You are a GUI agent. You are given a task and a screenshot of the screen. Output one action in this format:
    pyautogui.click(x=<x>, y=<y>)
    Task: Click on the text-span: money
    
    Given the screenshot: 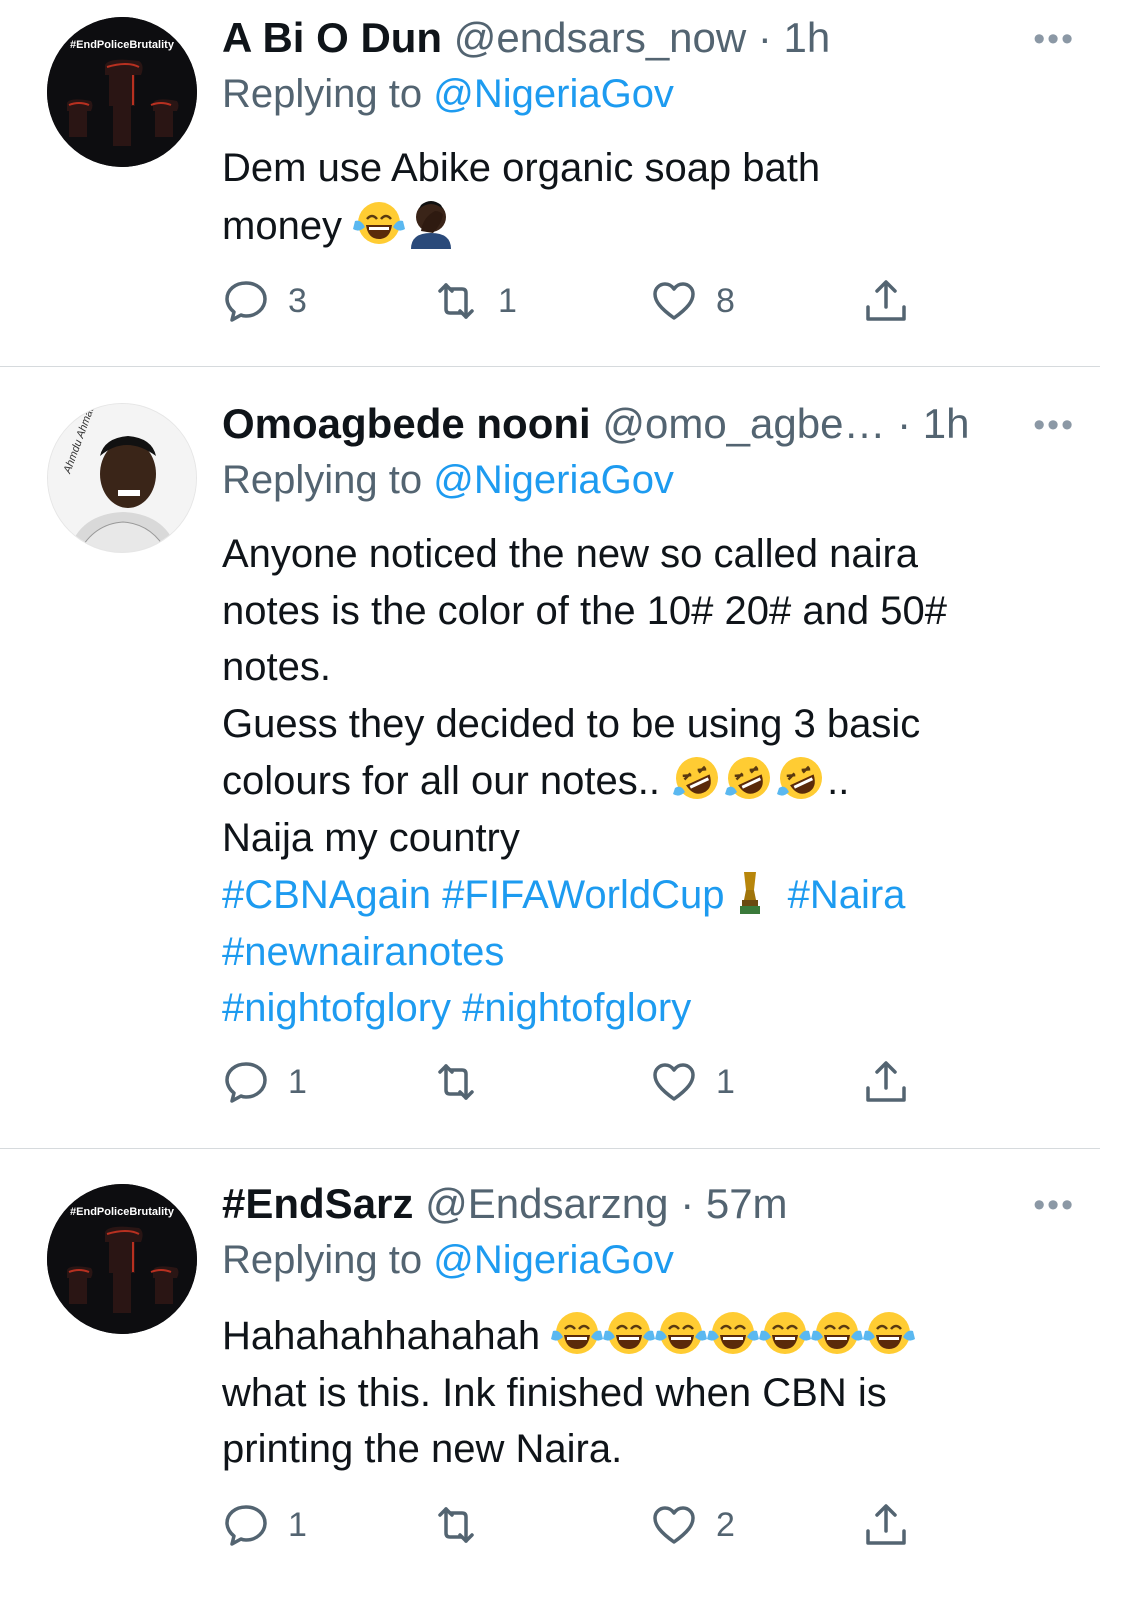 What is the action you would take?
    pyautogui.click(x=282, y=225)
    